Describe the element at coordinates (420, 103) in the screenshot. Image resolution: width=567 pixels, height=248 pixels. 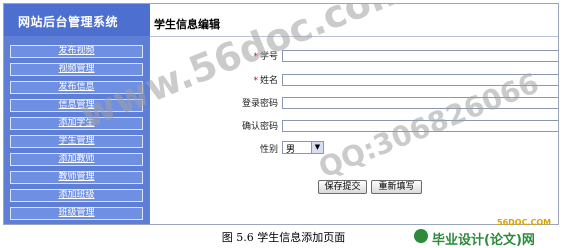
I see `password-input` at that location.